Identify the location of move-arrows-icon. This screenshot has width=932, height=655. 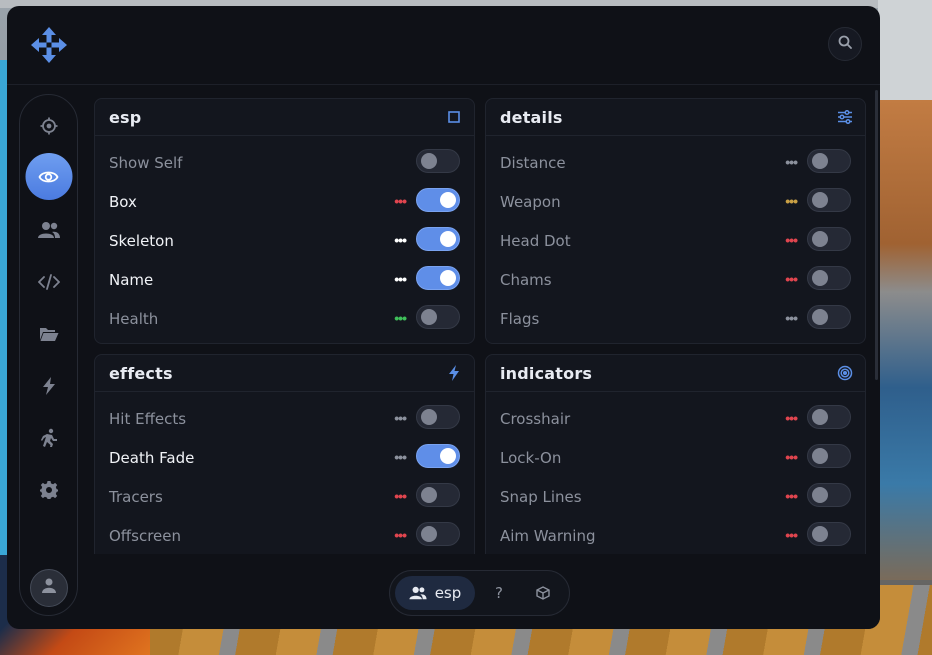
(49, 45).